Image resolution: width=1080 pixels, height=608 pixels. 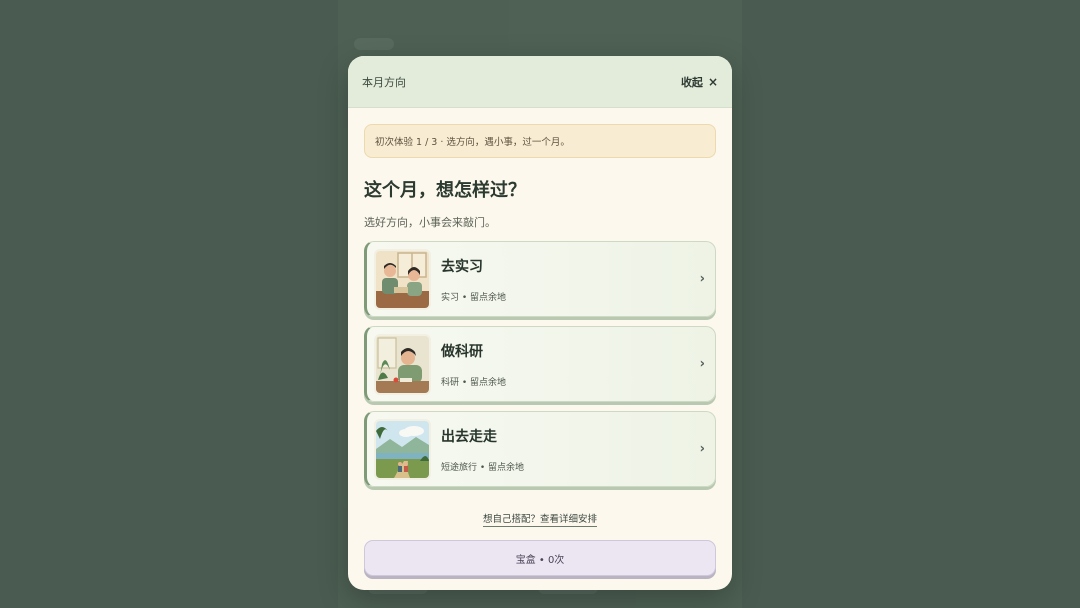 What do you see at coordinates (469, 436) in the screenshot?
I see `option-title: 出去走走` at bounding box center [469, 436].